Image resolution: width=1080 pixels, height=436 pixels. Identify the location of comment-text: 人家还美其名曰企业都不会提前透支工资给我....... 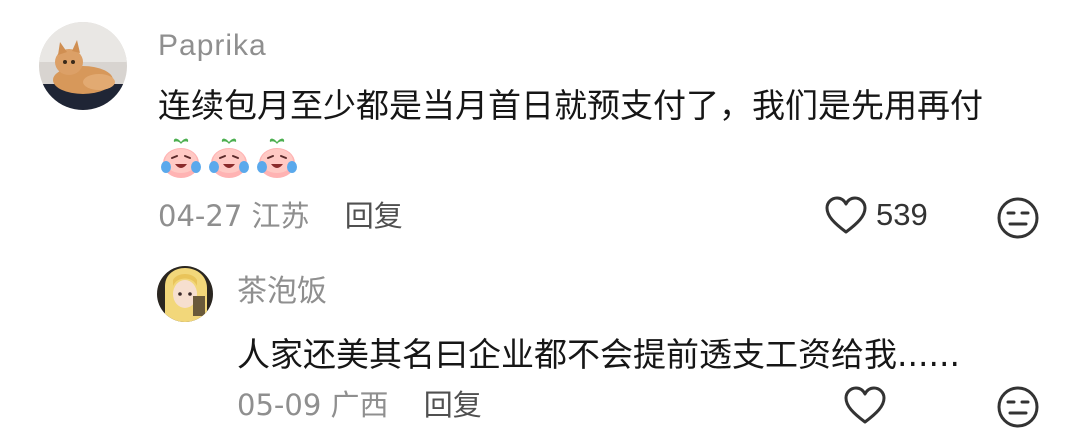
(598, 354).